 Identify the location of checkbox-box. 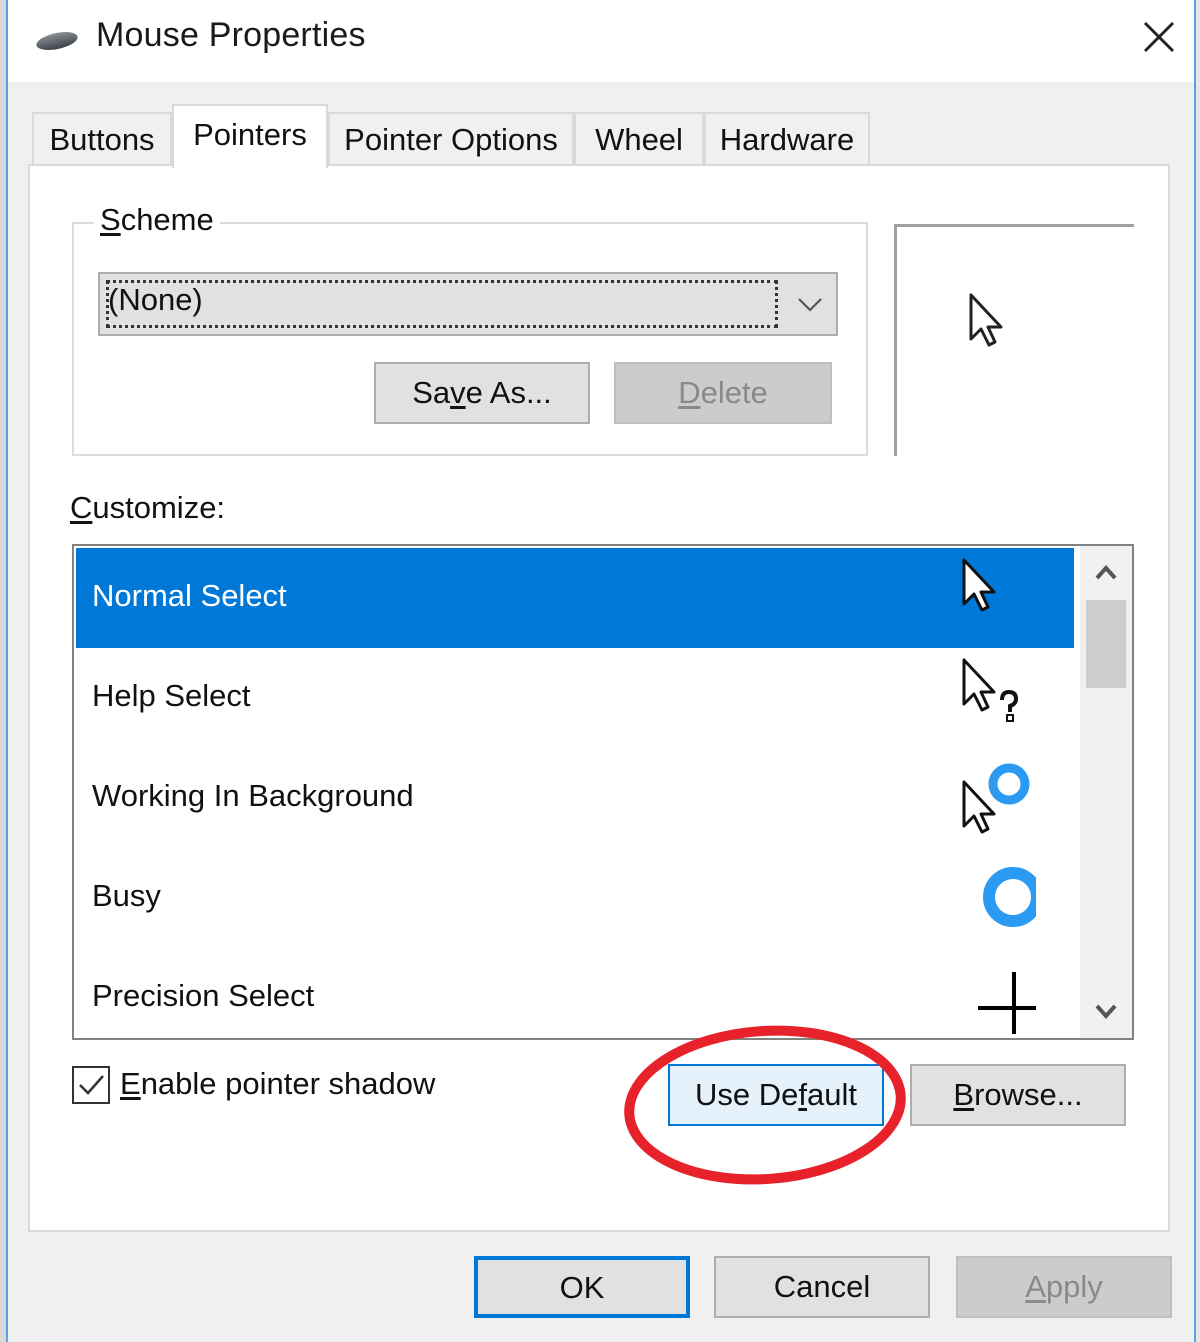
(91, 1085).